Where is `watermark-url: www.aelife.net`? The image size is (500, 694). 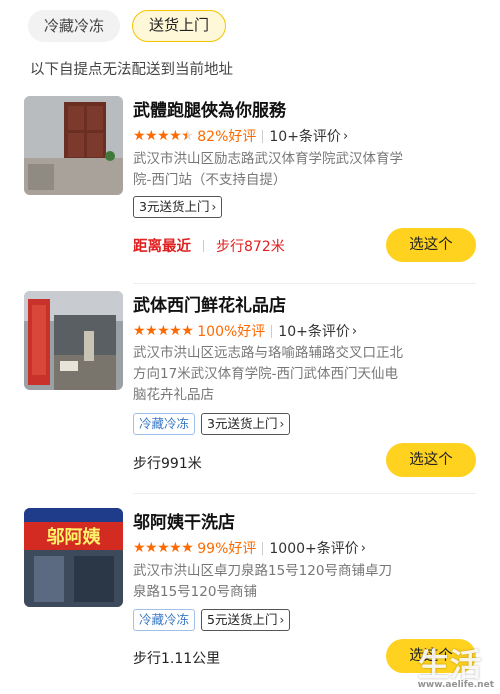
watermark-url: www.aelife.net is located at coordinates (455, 685).